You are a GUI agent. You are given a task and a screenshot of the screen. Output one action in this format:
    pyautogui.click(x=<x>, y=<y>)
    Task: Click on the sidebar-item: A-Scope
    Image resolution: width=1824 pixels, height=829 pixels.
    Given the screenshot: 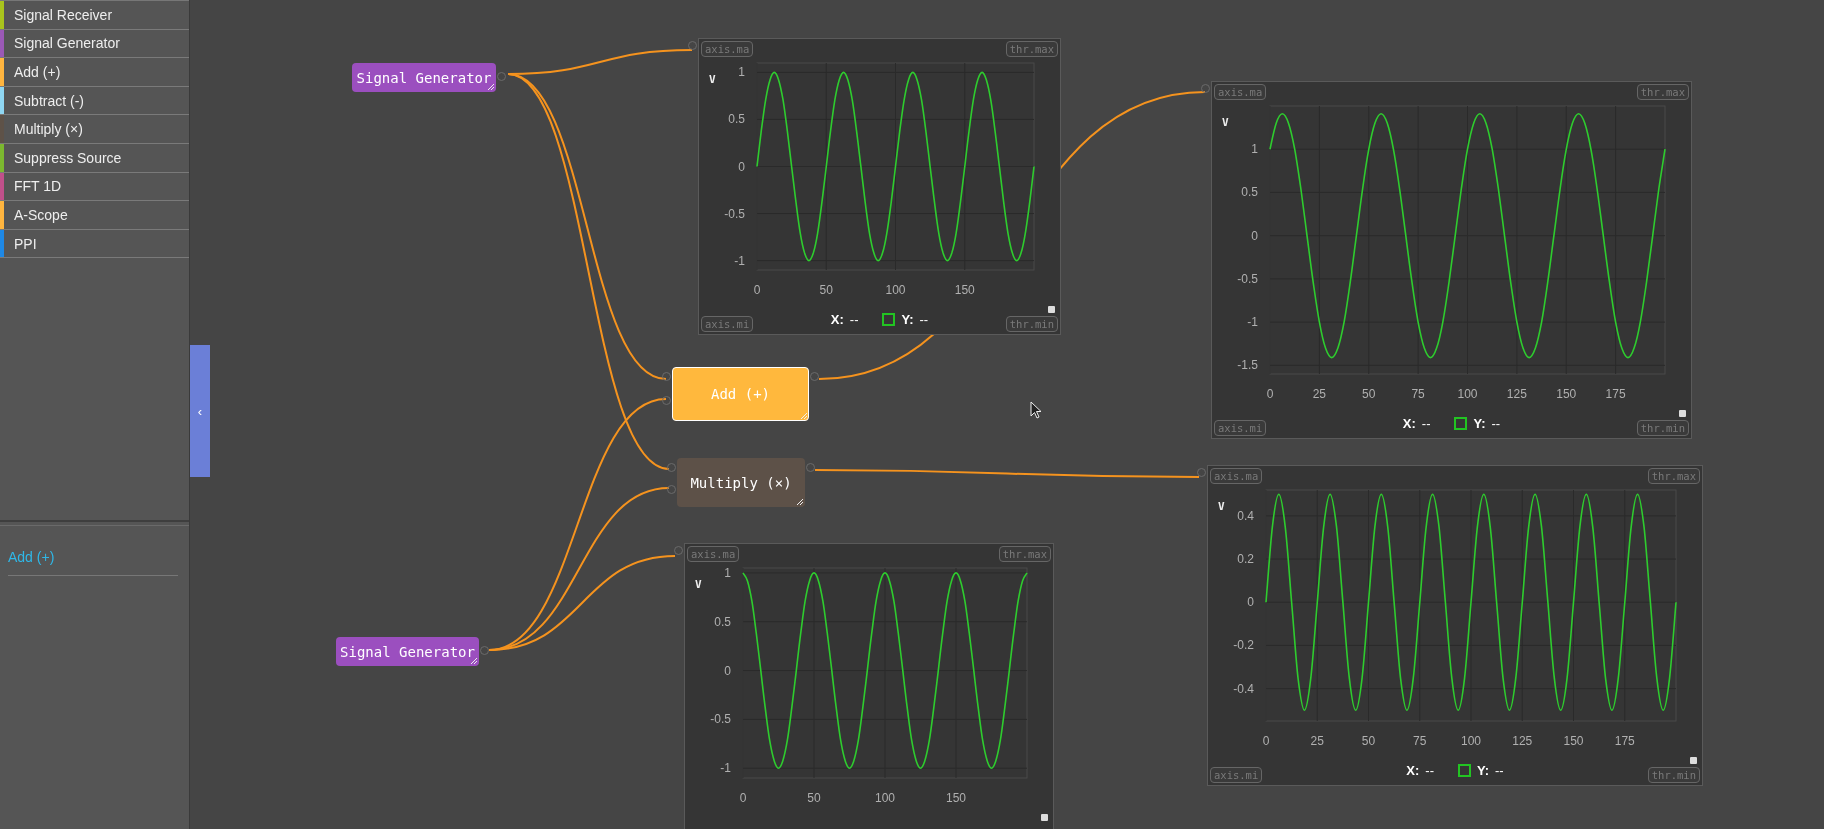 What is the action you would take?
    pyautogui.click(x=94, y=215)
    